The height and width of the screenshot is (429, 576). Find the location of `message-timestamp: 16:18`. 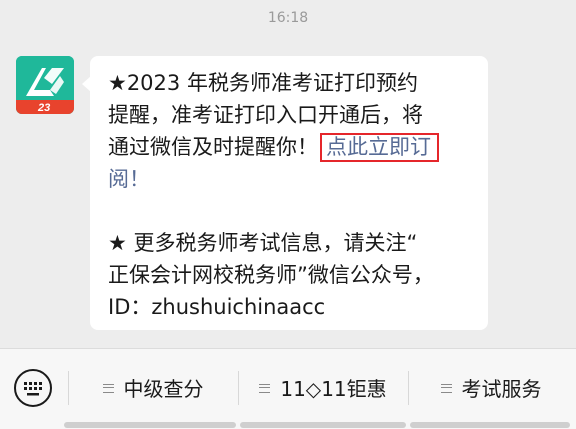

message-timestamp: 16:18 is located at coordinates (288, 18).